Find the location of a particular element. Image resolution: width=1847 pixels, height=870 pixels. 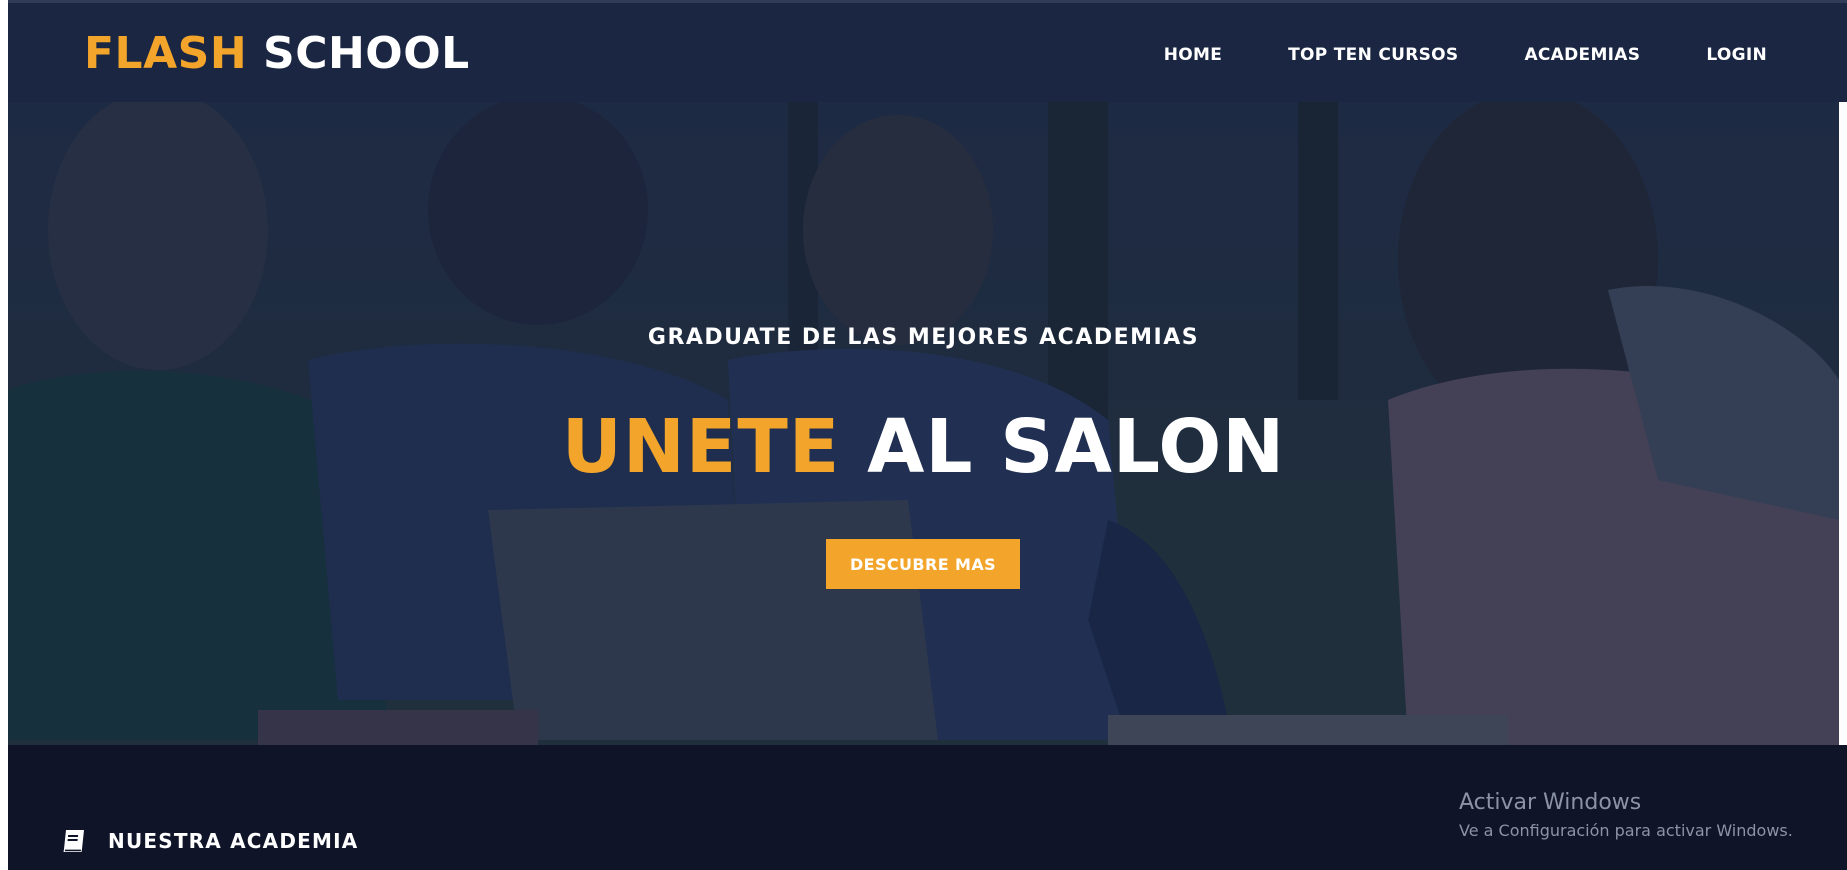

logo-accent-text: FLASH is located at coordinates (166, 53).